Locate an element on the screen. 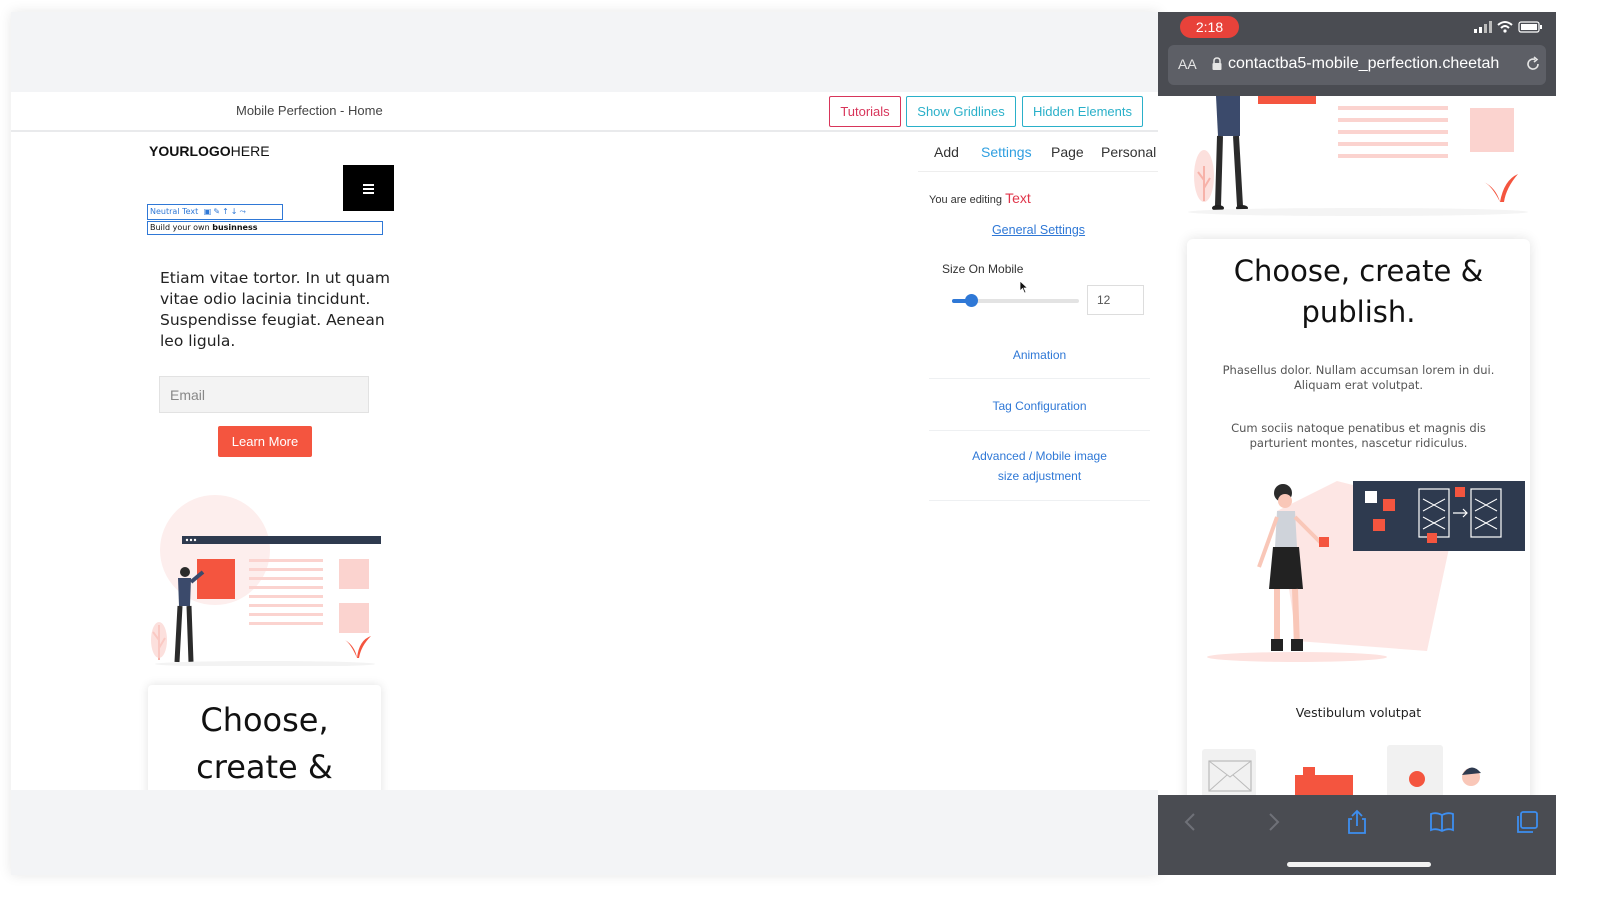 This screenshot has width=1600, height=904. logo-bold: YOURLOGO is located at coordinates (190, 151).